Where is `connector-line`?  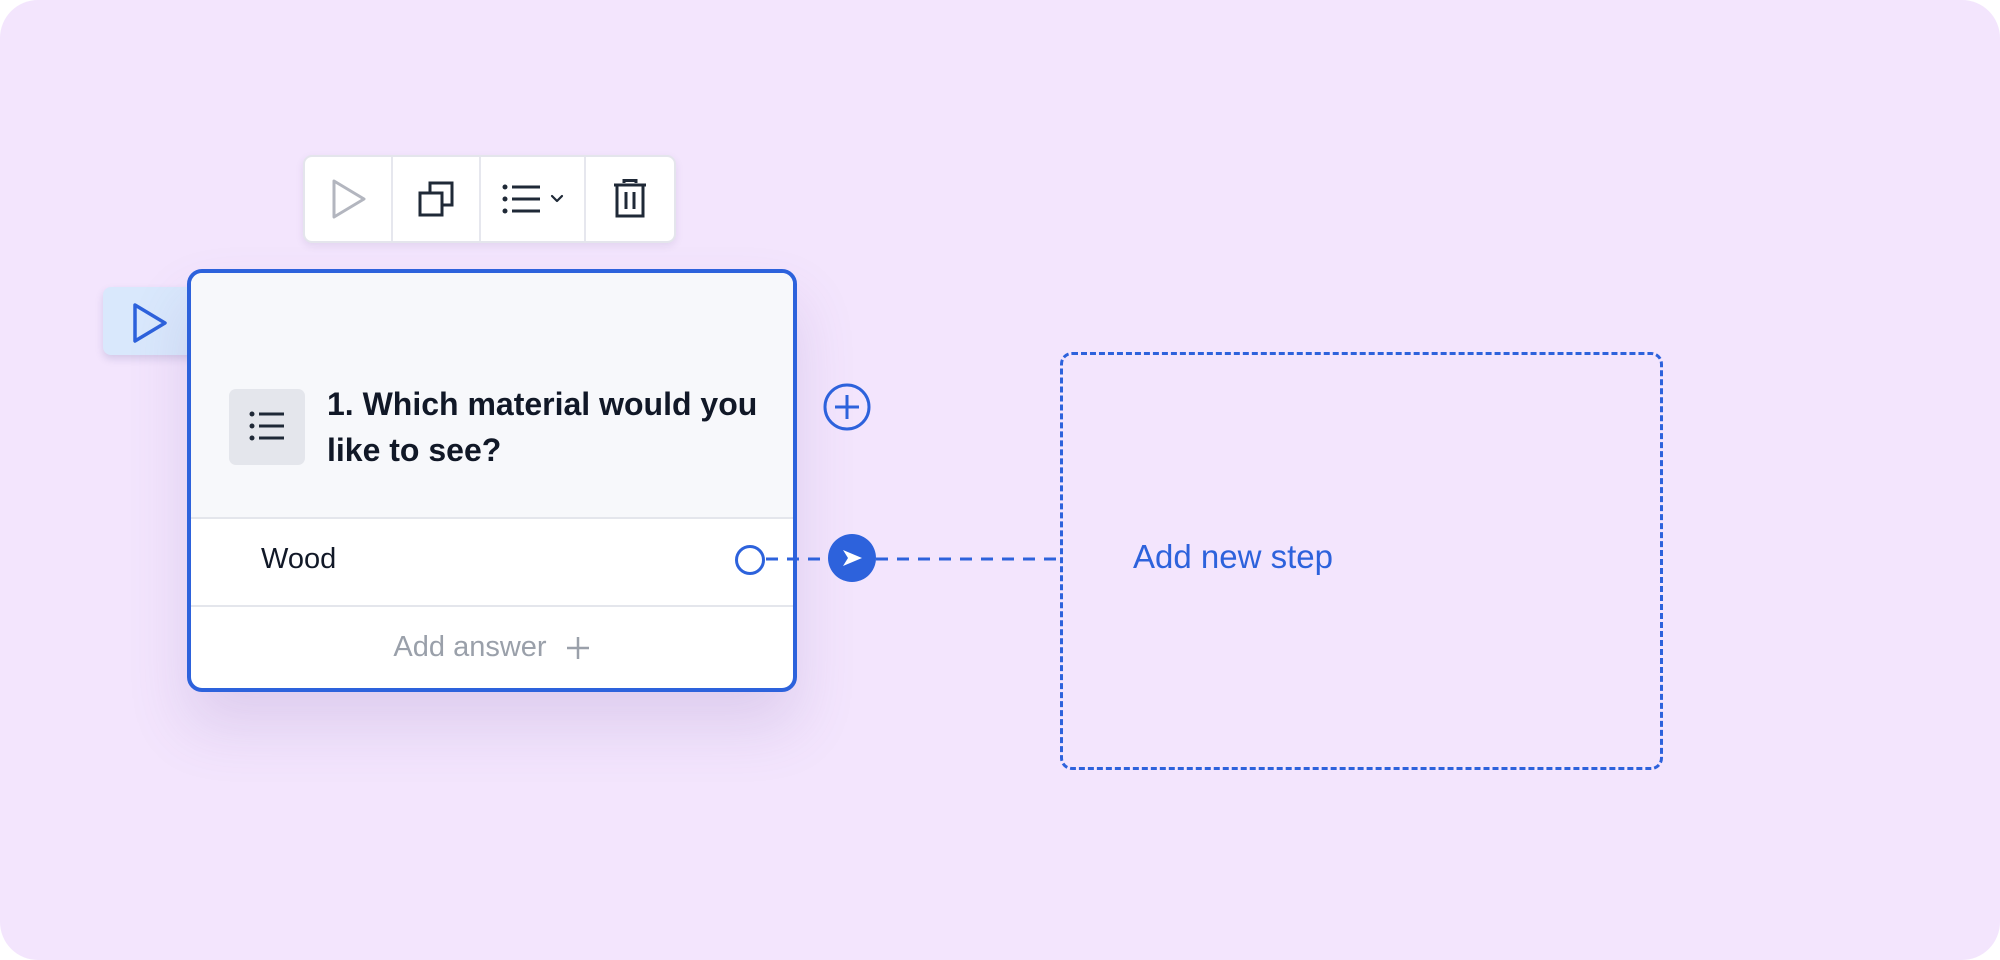 connector-line is located at coordinates (913, 559).